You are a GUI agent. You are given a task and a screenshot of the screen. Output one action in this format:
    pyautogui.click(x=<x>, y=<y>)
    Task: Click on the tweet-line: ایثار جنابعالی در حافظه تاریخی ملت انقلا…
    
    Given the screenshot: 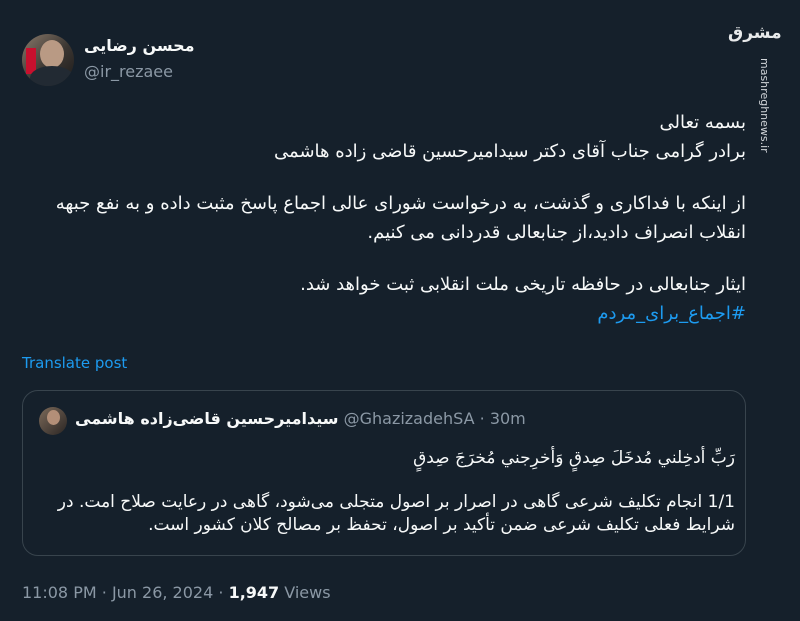 What is the action you would take?
    pyautogui.click(x=523, y=284)
    